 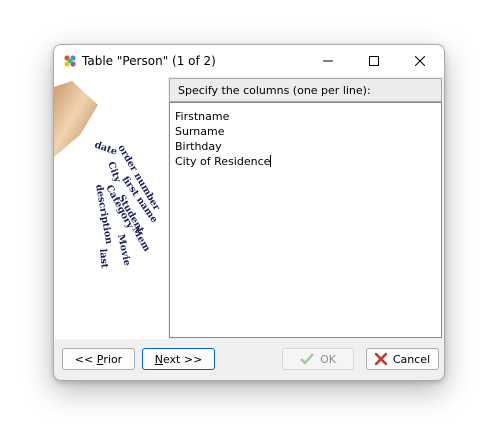 I want to click on text-caret, so click(x=271, y=161).